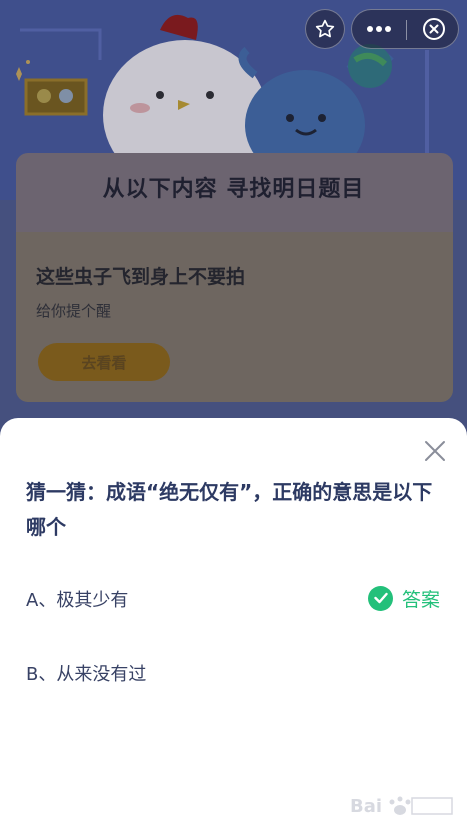  I want to click on watermark-logo: Bai, so click(401, 806).